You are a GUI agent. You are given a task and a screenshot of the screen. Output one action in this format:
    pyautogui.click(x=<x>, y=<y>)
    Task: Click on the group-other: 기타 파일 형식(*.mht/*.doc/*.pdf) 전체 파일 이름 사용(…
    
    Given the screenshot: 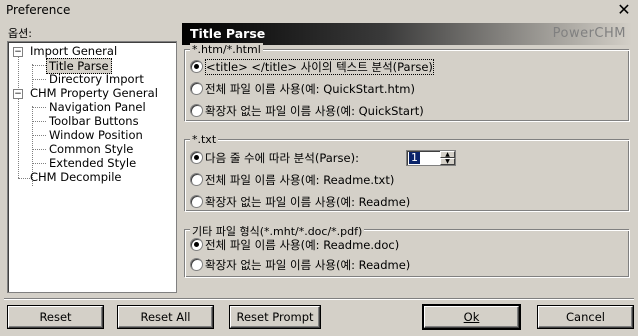 What is the action you would take?
    pyautogui.click(x=407, y=250)
    